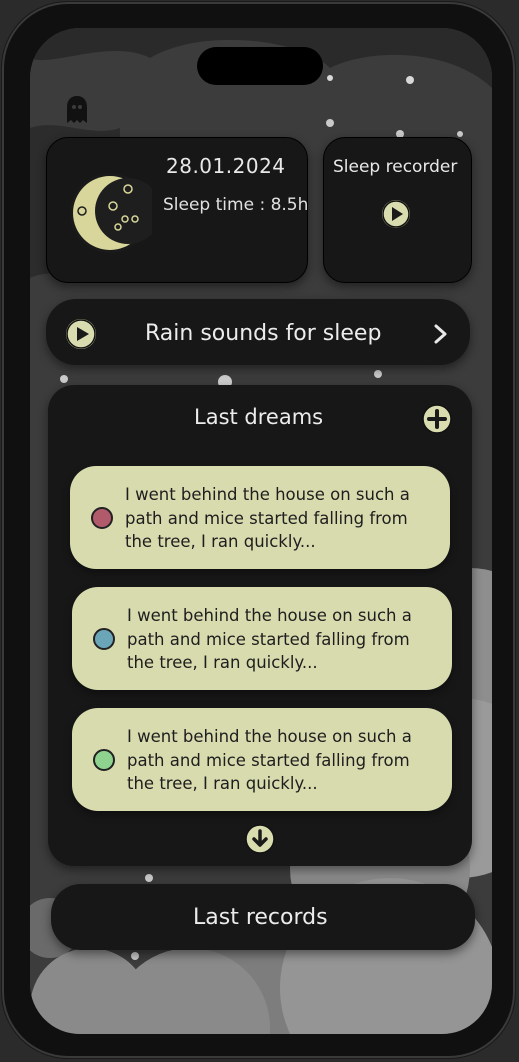 The image size is (519, 1062). Describe the element at coordinates (226, 166) in the screenshot. I see `date-label: 28.01.2024` at that location.